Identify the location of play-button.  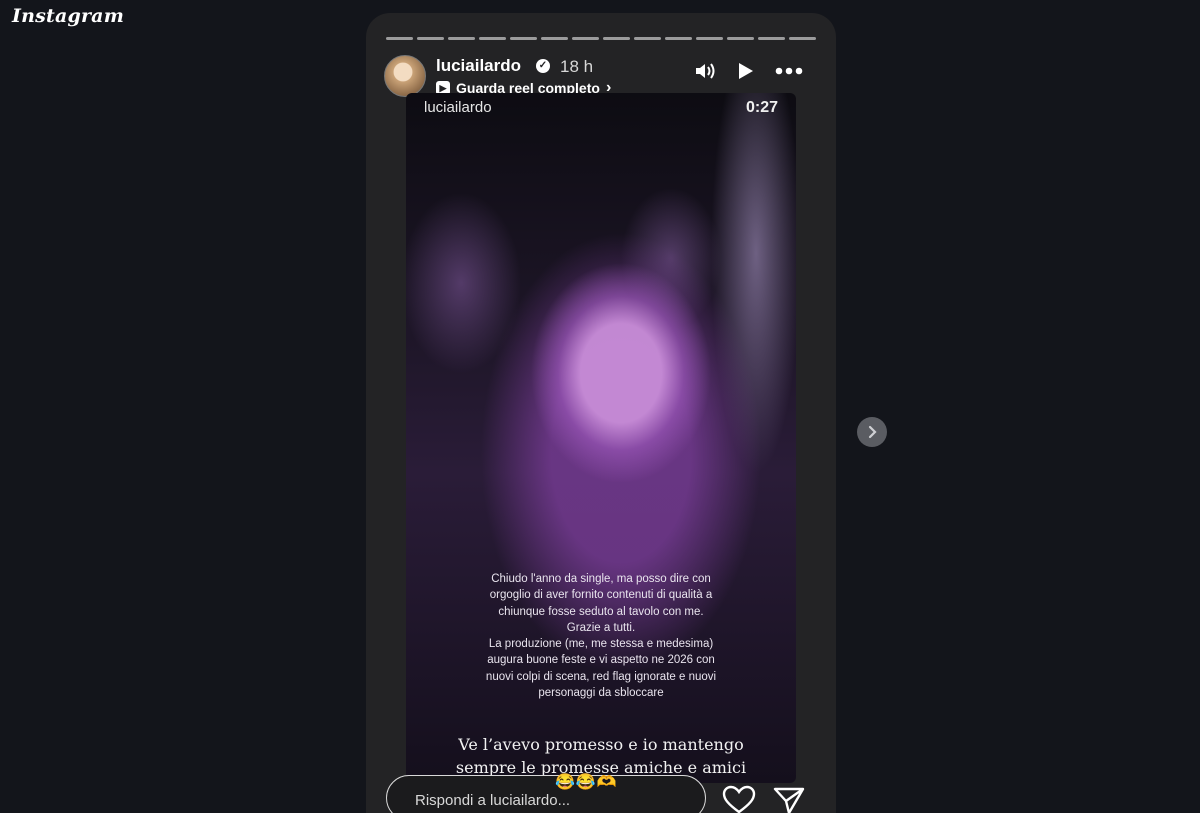
(745, 71).